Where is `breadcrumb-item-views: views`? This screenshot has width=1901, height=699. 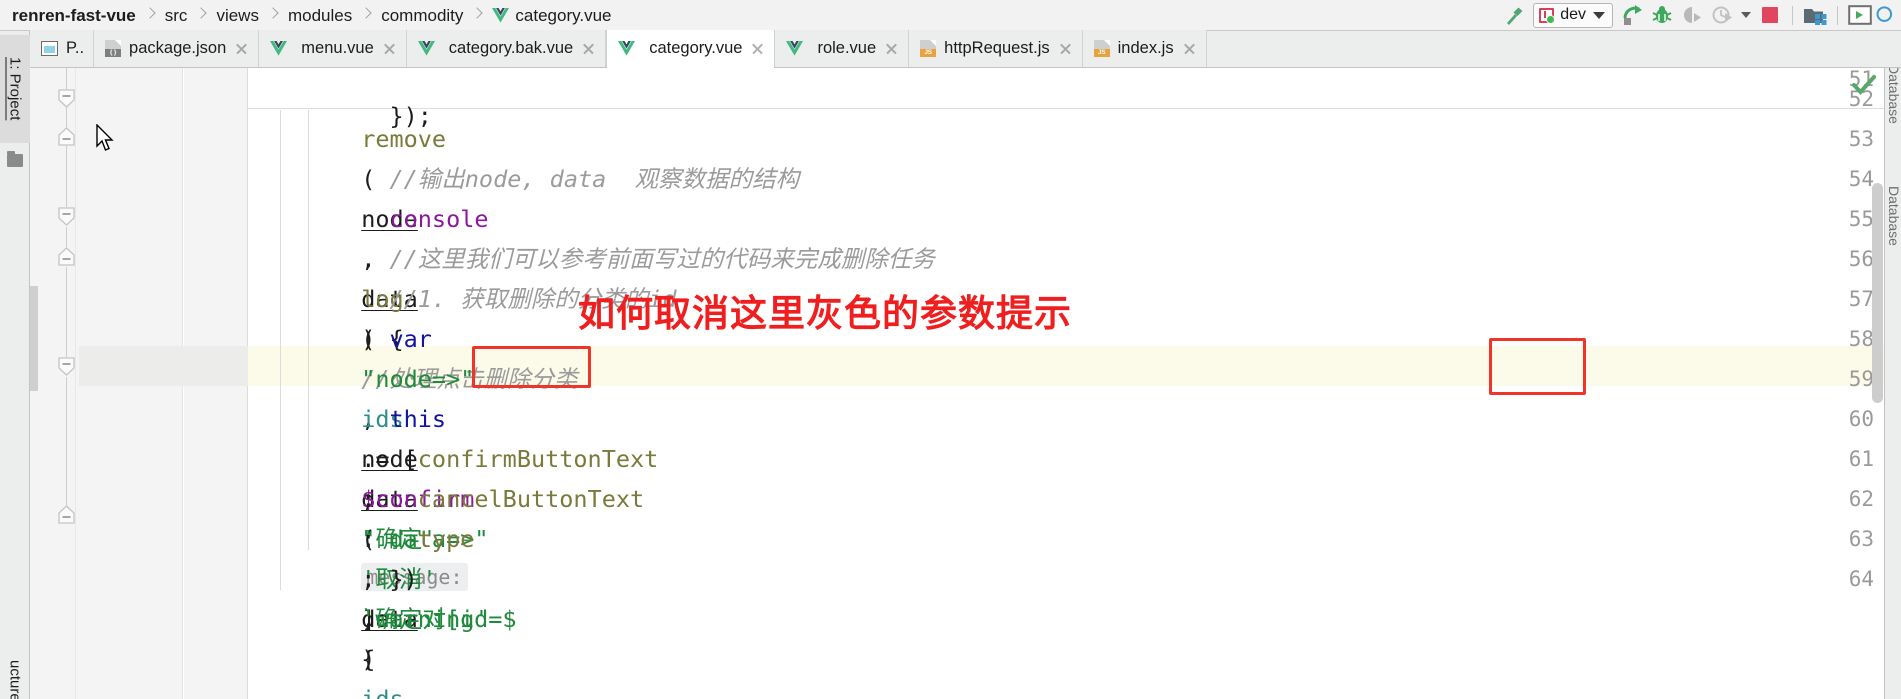 breadcrumb-item-views: views is located at coordinates (237, 15).